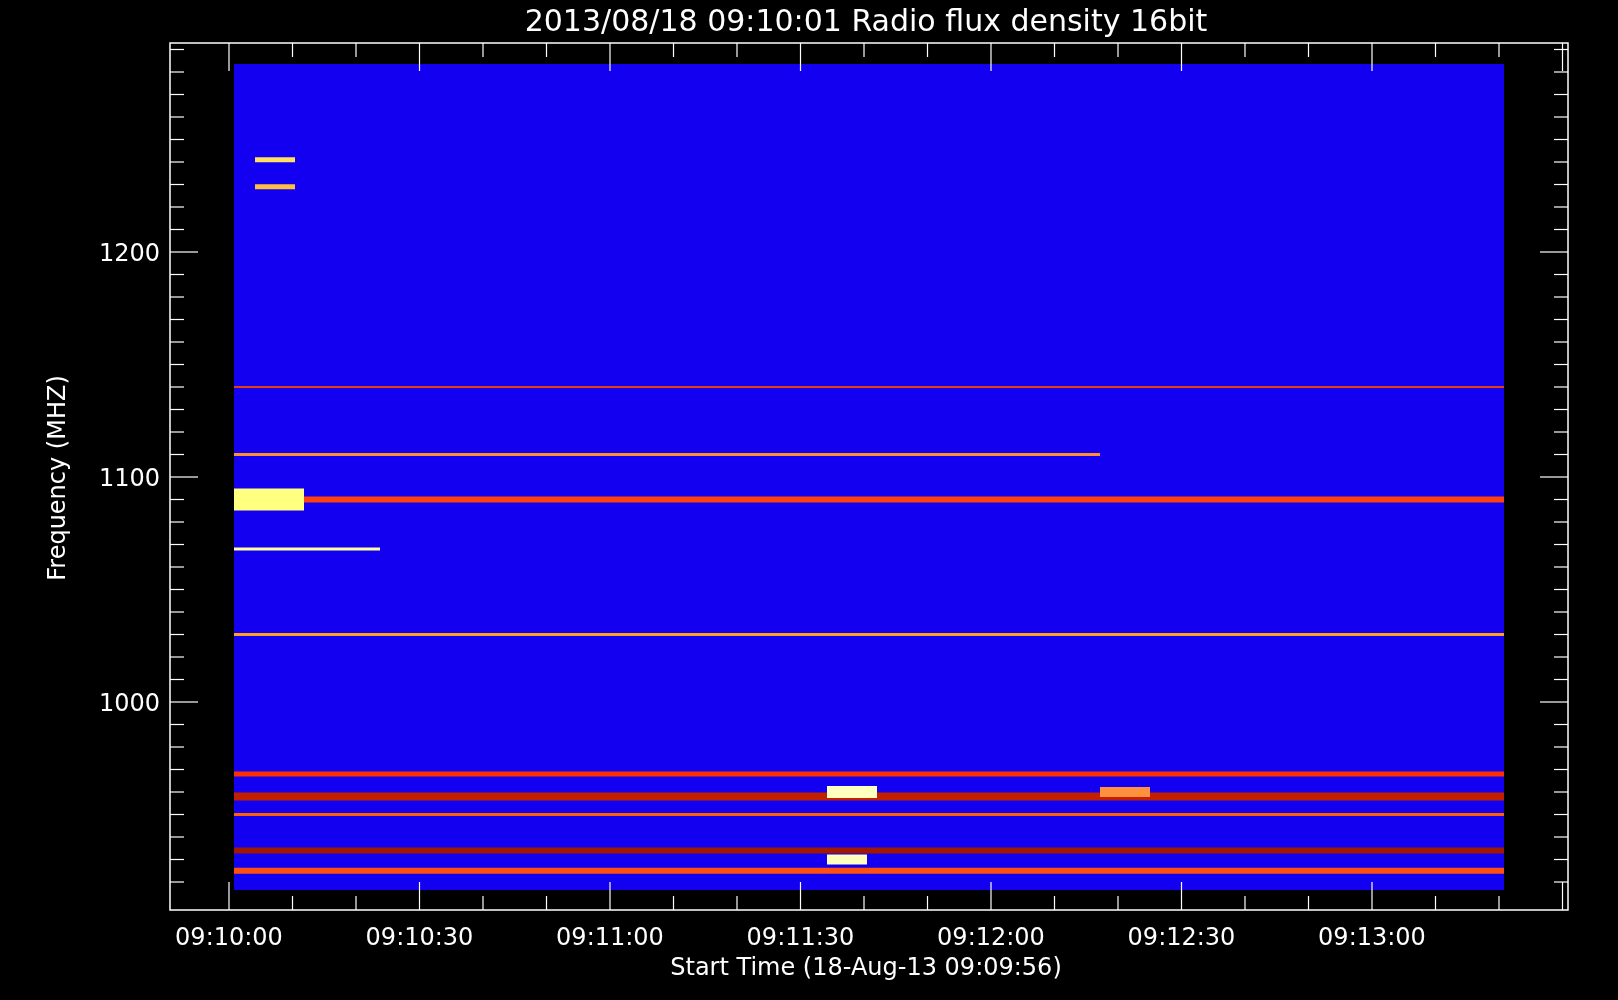 The width and height of the screenshot is (1618, 1000). I want to click on x-tick-label: 09:10:30, so click(419, 937).